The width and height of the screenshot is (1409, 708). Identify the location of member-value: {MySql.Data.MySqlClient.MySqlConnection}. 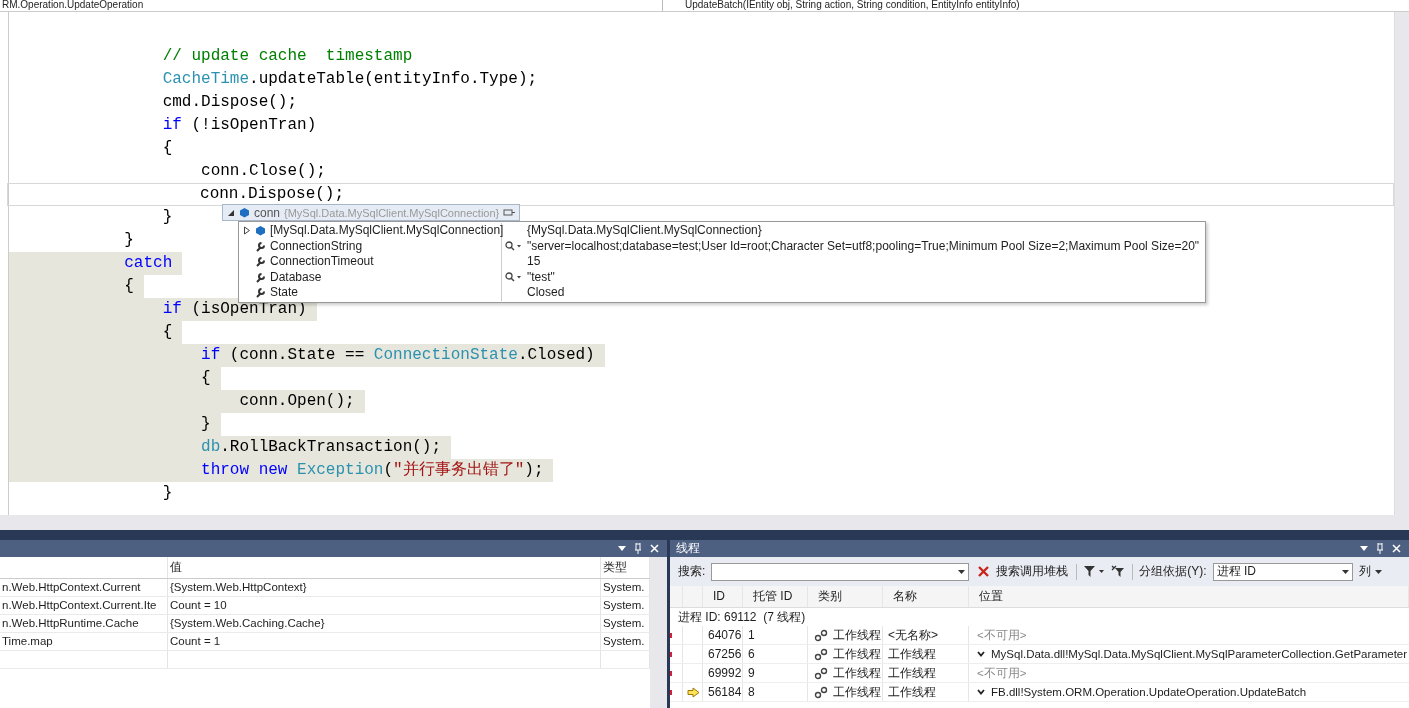
(644, 231).